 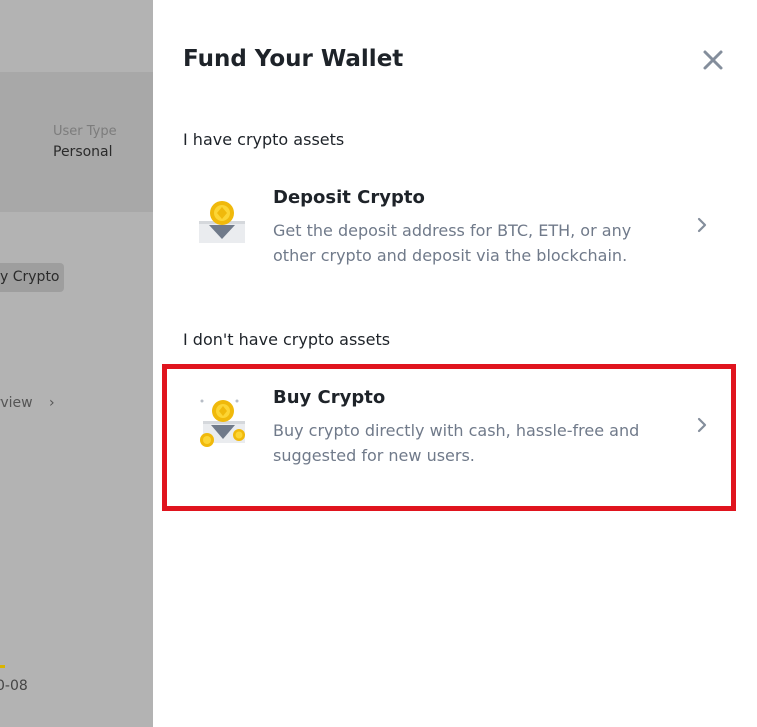 I want to click on section-label-no-crypto: I don't have crypto assets, so click(x=287, y=339).